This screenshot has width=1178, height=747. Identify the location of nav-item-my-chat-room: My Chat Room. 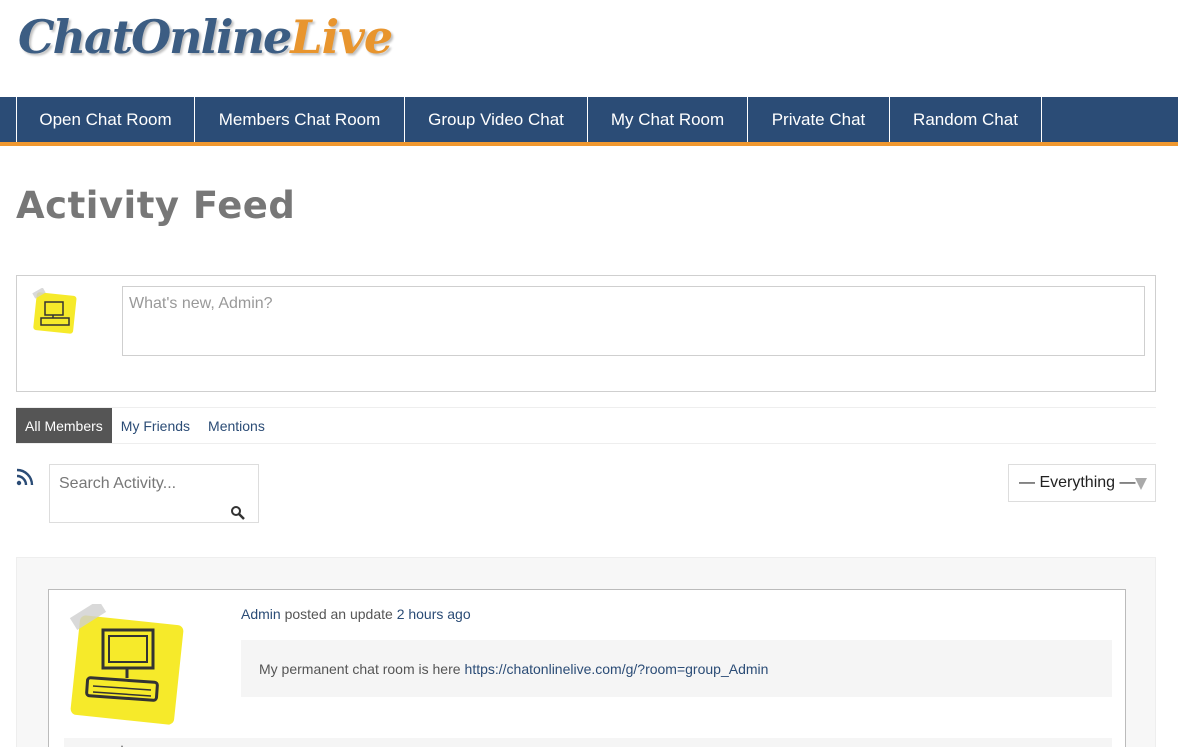
(668, 119).